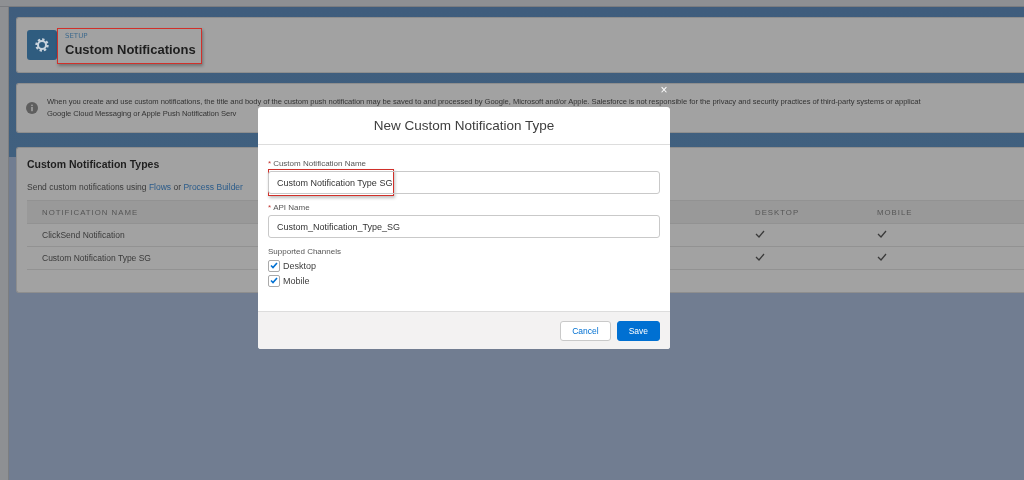 The width and height of the screenshot is (1024, 480). What do you see at coordinates (296, 280) in the screenshot?
I see `checkbox-label: Mobile` at bounding box center [296, 280].